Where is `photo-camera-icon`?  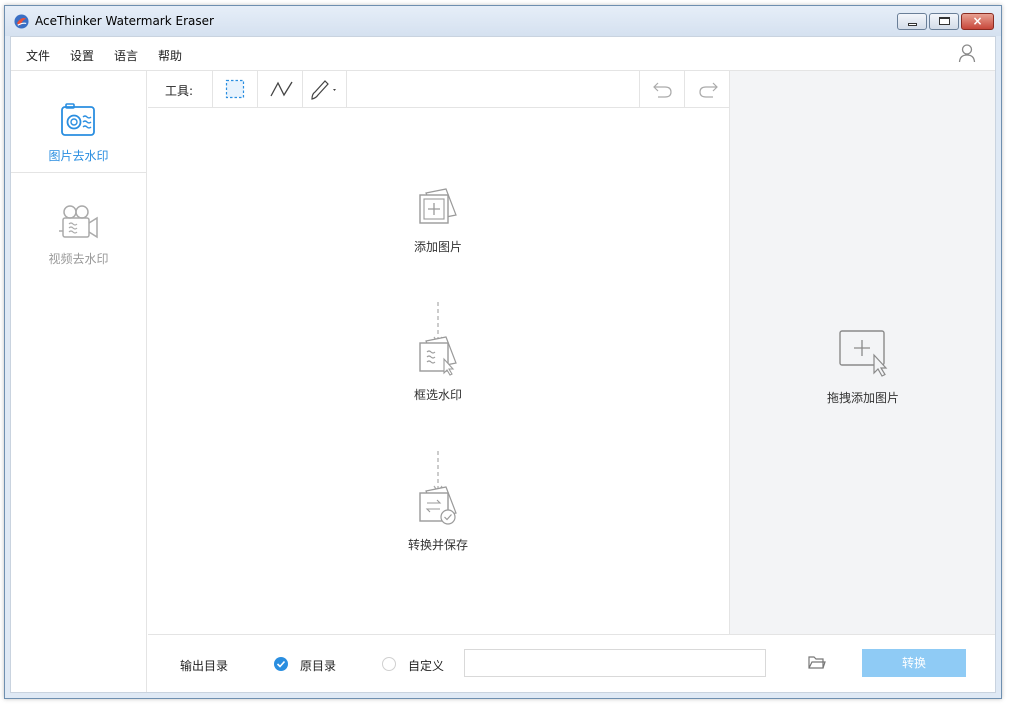 photo-camera-icon is located at coordinates (78, 119).